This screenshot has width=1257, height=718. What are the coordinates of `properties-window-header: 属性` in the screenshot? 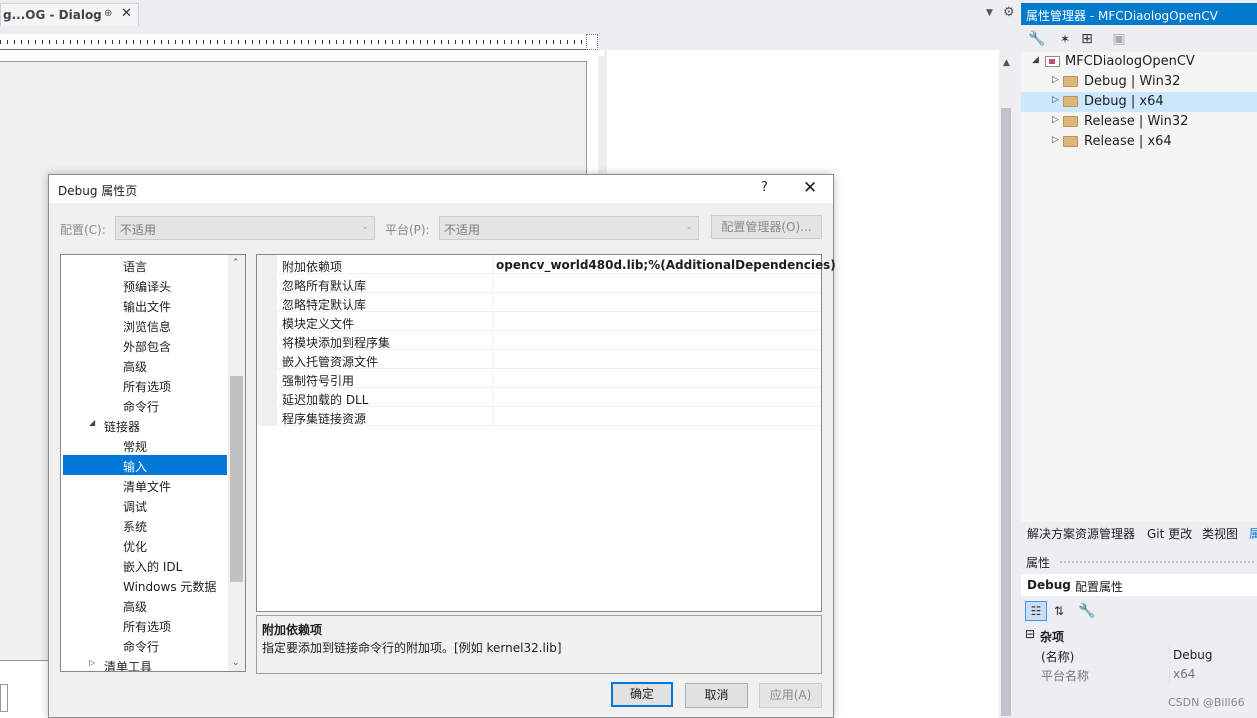 It's located at (1139, 562).